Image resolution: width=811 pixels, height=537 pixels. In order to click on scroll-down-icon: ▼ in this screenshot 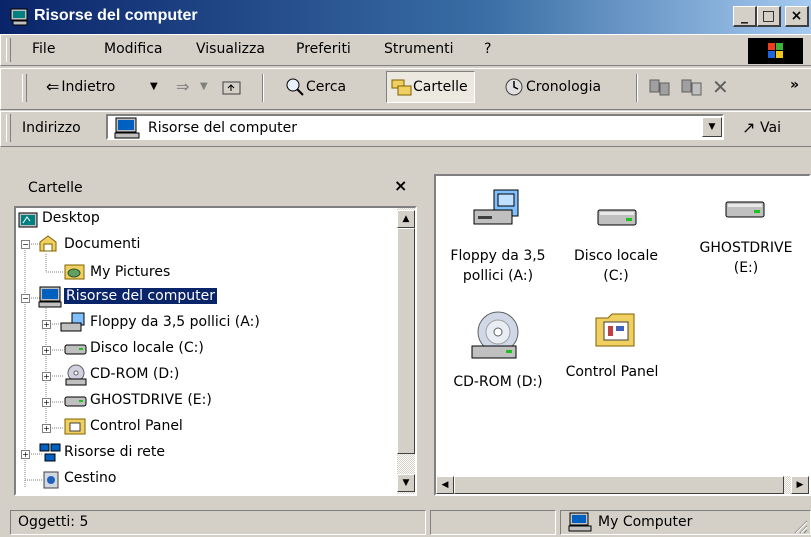, I will do `click(406, 483)`.